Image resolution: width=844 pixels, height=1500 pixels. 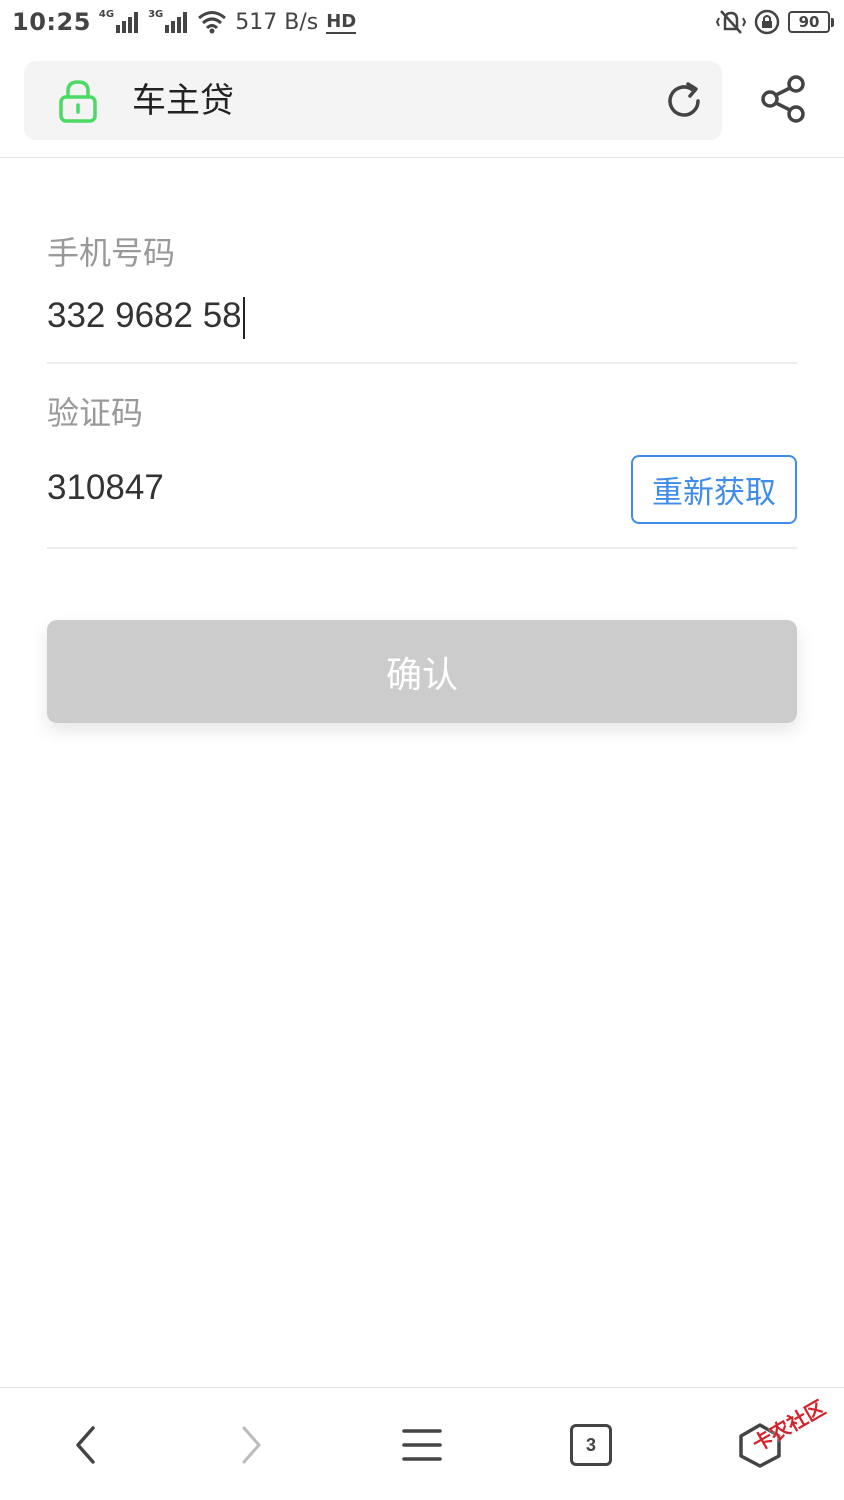 I want to click on phone-input-value: 332 9682 58, so click(x=144, y=315).